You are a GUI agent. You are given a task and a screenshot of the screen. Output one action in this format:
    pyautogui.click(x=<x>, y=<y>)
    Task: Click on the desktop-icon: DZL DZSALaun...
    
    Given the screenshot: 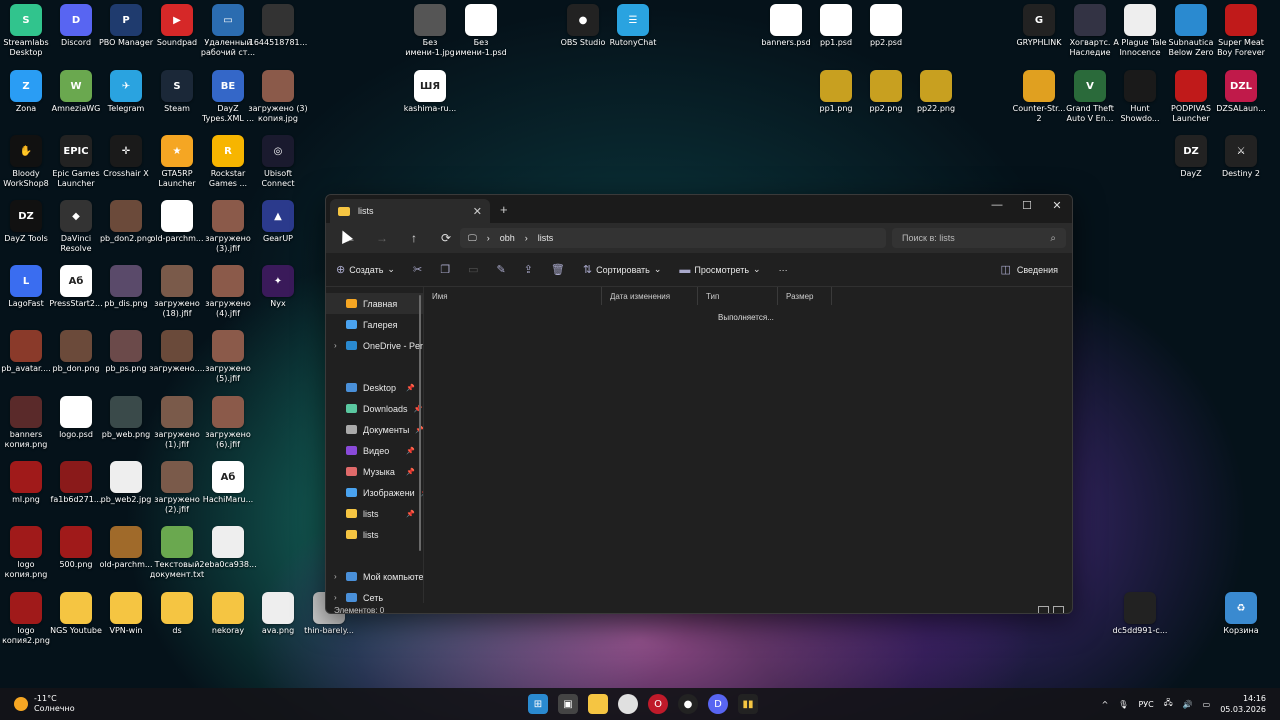 What is the action you would take?
    pyautogui.click(x=1241, y=92)
    